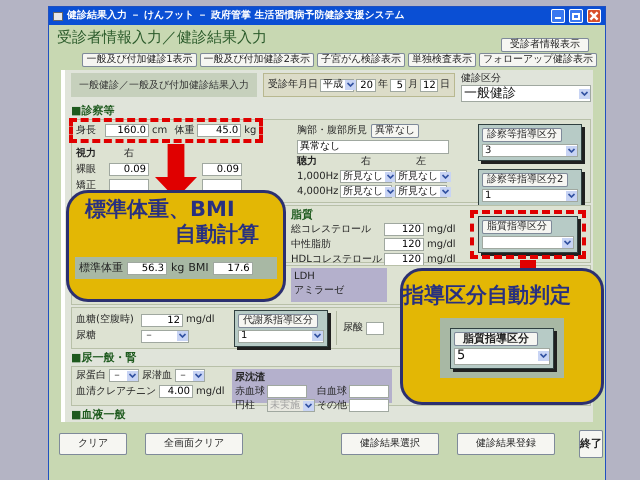 This screenshot has height=480, width=640. Describe the element at coordinates (164, 85) in the screenshot. I see `section-title: 一般健診／一般及び付加健診結果入力` at that location.